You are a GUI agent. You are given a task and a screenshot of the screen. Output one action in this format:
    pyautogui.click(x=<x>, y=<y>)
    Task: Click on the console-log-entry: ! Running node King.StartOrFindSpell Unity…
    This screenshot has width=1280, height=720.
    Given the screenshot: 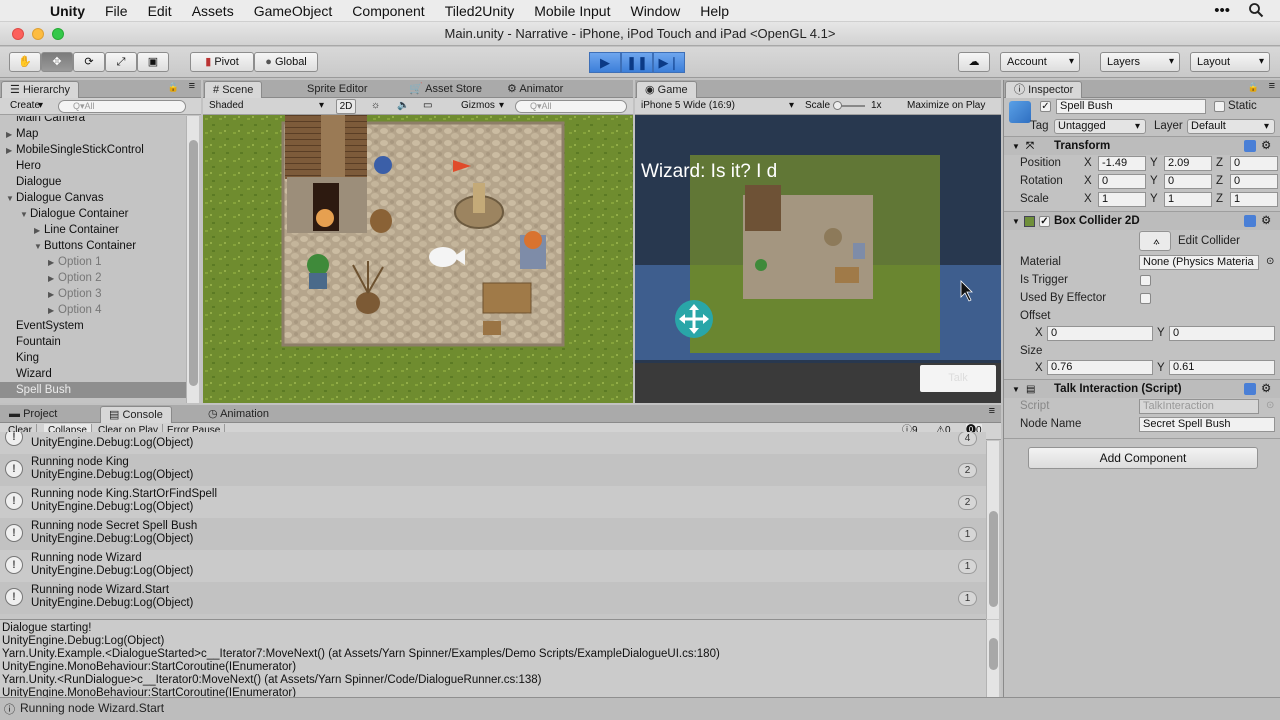 What is the action you would take?
    pyautogui.click(x=493, y=502)
    